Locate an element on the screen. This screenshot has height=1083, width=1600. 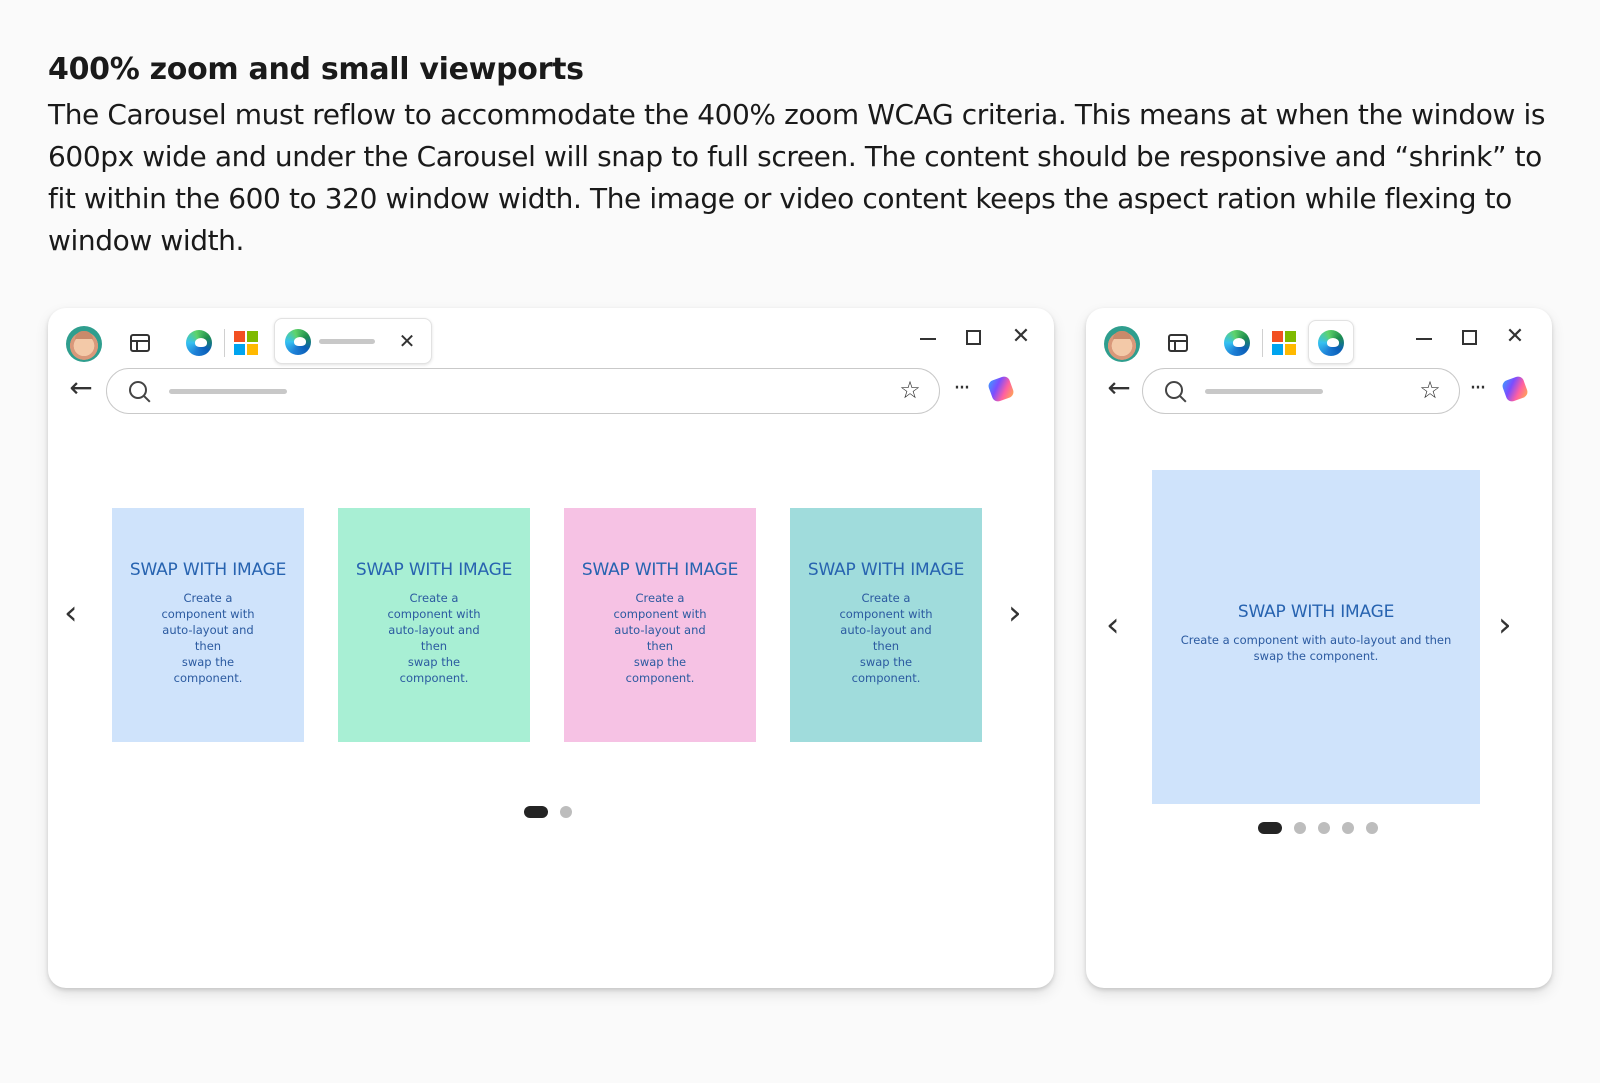
active-tab is located at coordinates (1331, 342).